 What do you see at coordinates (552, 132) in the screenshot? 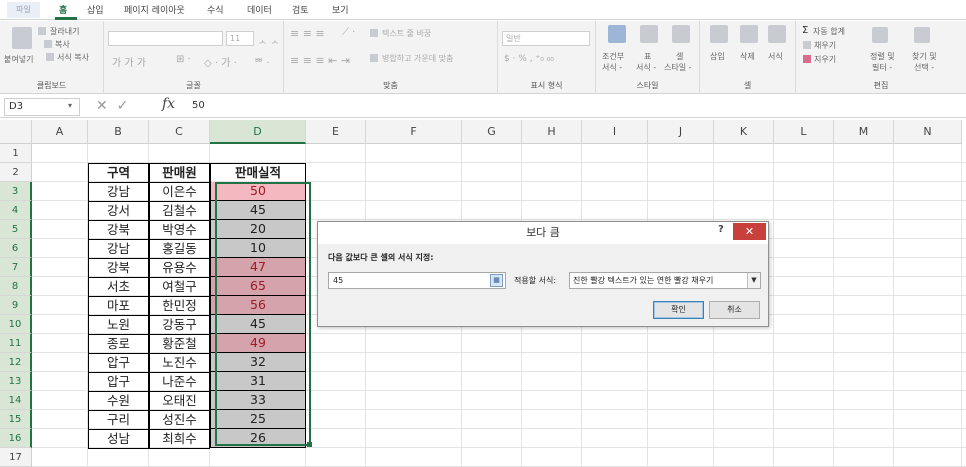
I see `column-header-h: H` at bounding box center [552, 132].